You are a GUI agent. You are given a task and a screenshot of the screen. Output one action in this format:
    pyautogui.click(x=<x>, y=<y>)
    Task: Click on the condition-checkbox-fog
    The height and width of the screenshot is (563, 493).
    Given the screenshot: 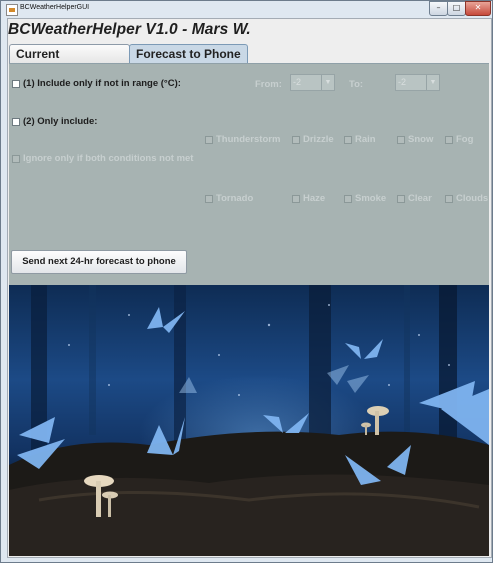 What is the action you would take?
    pyautogui.click(x=449, y=140)
    